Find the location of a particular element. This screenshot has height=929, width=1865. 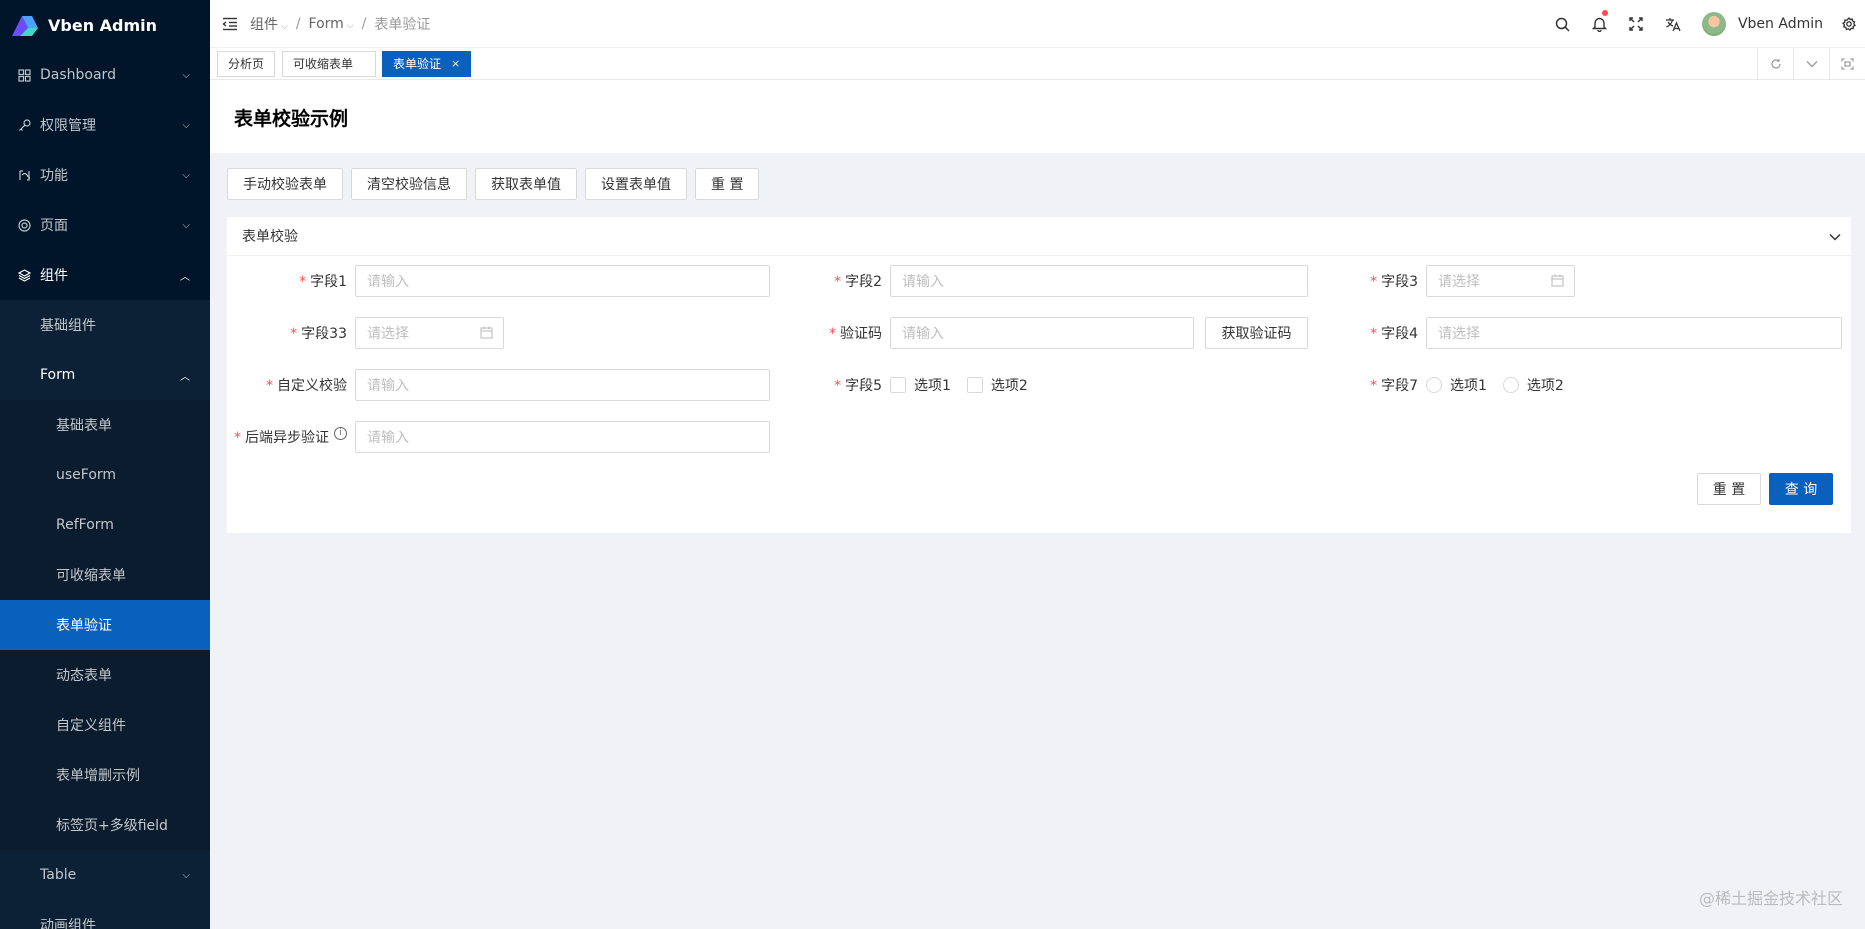

sidebar-item-custom-component: 自定义组件 is located at coordinates (105, 725).